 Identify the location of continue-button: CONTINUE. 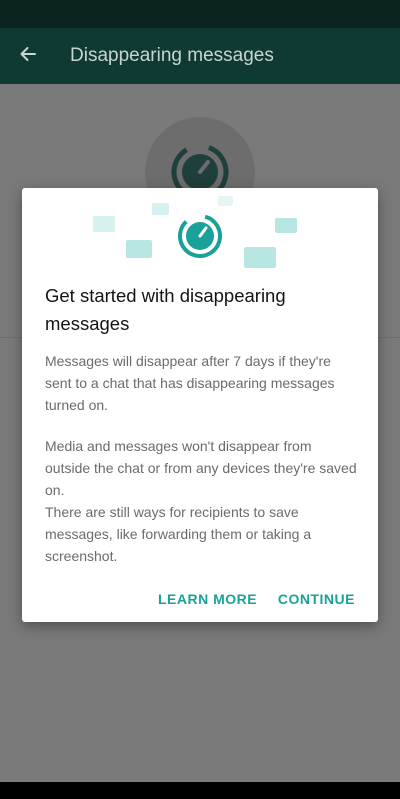
(316, 599).